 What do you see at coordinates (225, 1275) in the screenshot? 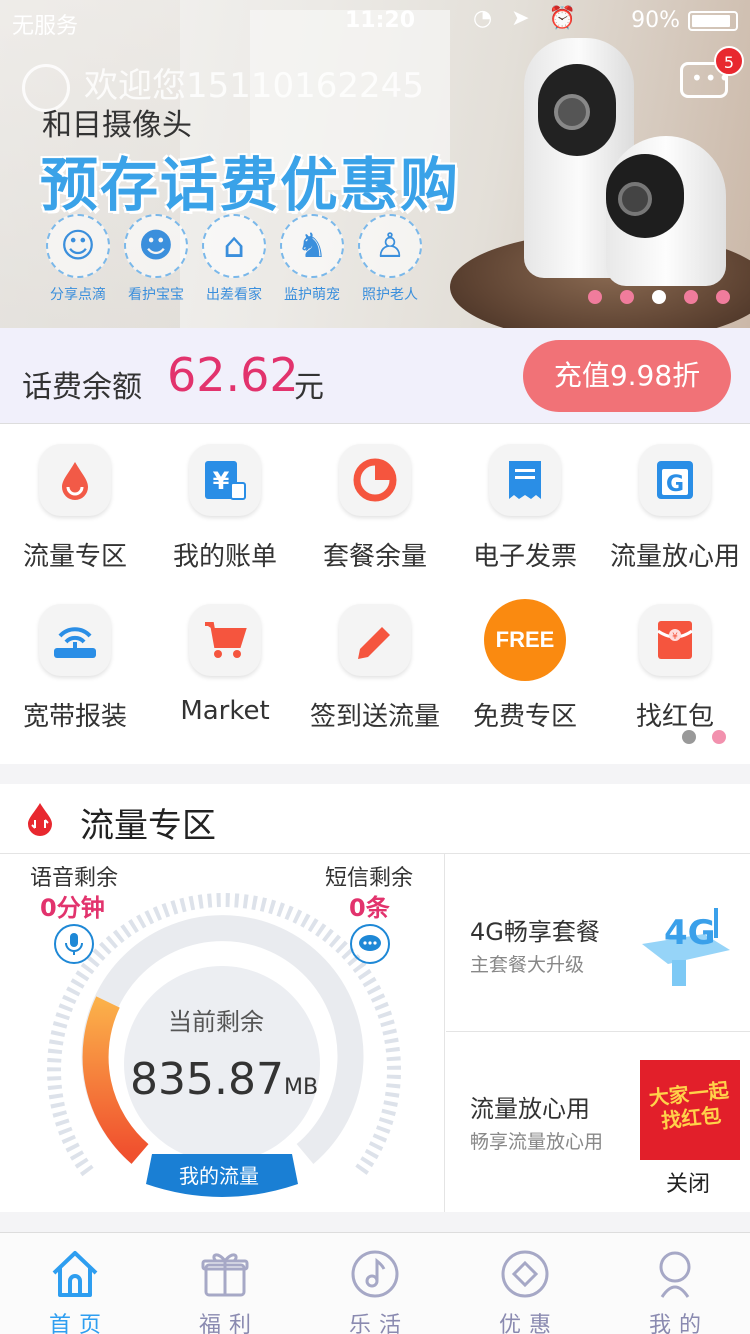
I see `gift-icon` at bounding box center [225, 1275].